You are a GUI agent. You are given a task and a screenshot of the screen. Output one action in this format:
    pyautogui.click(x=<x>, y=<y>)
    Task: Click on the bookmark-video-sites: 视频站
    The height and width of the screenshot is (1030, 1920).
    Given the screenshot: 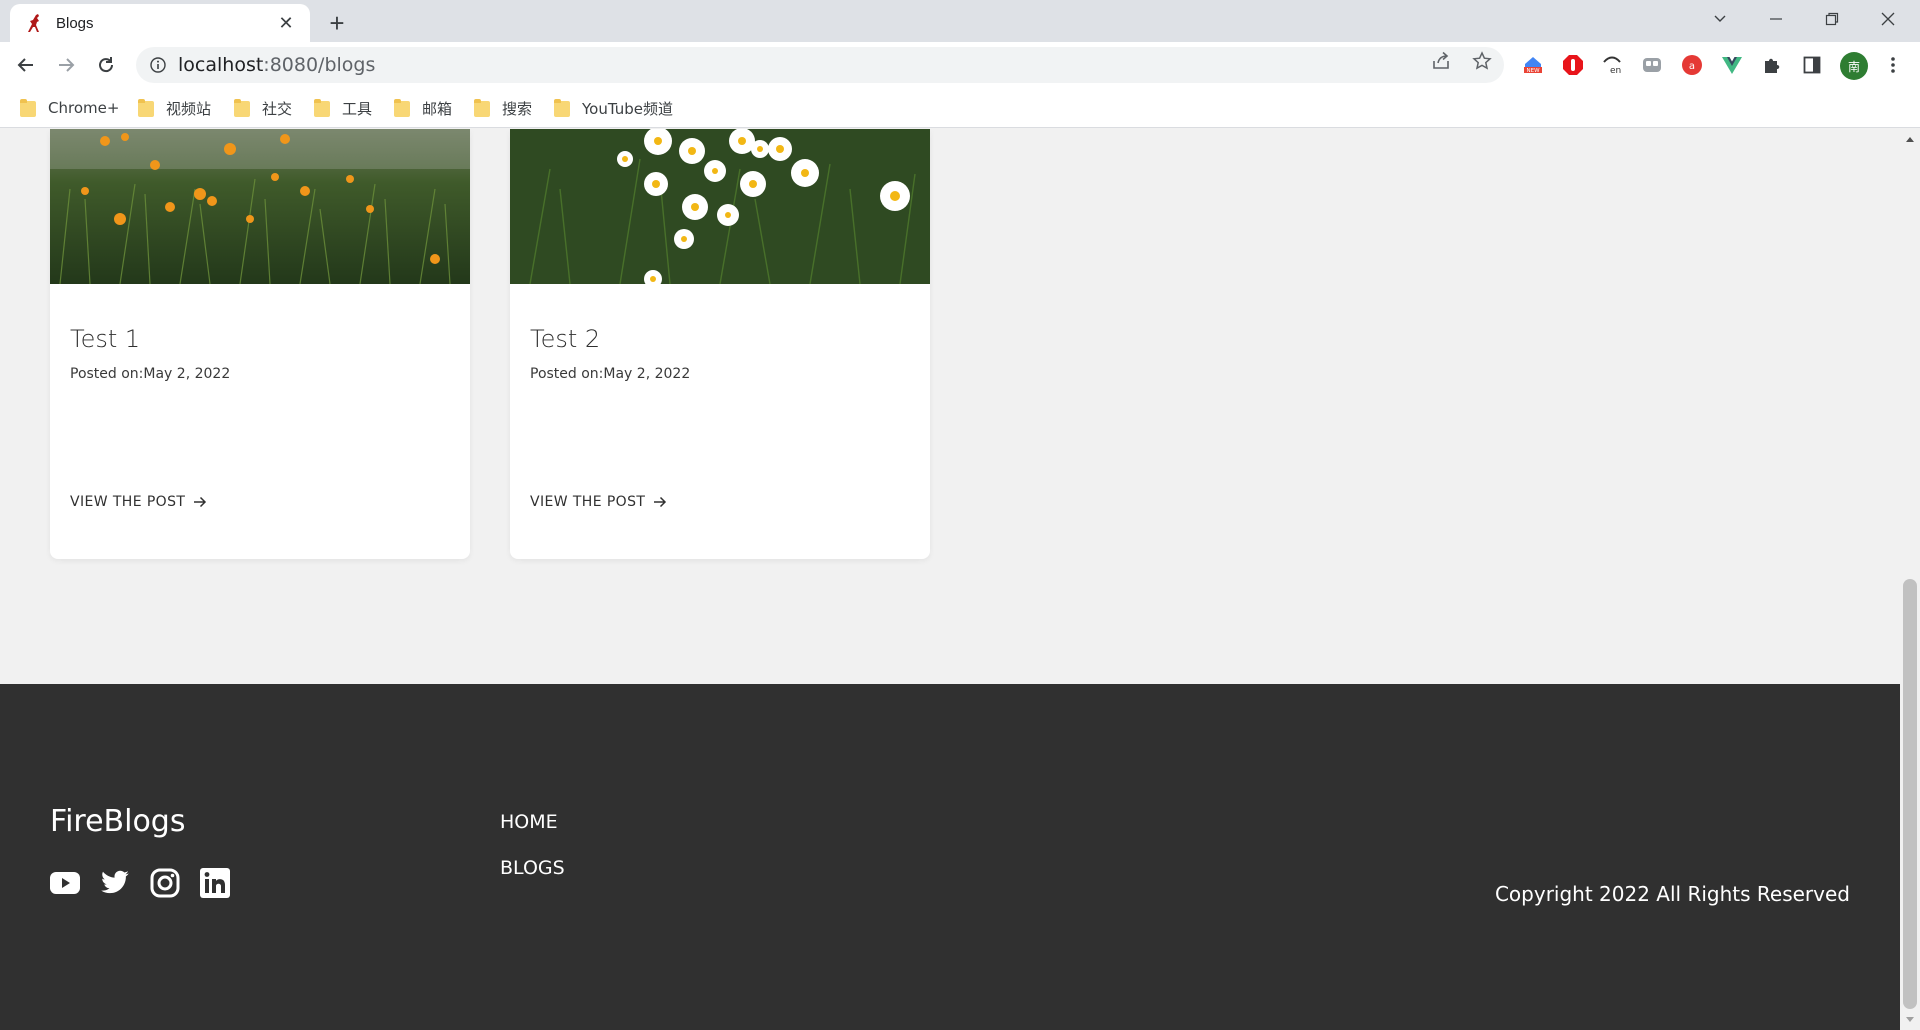 What is the action you would take?
    pyautogui.click(x=174, y=108)
    